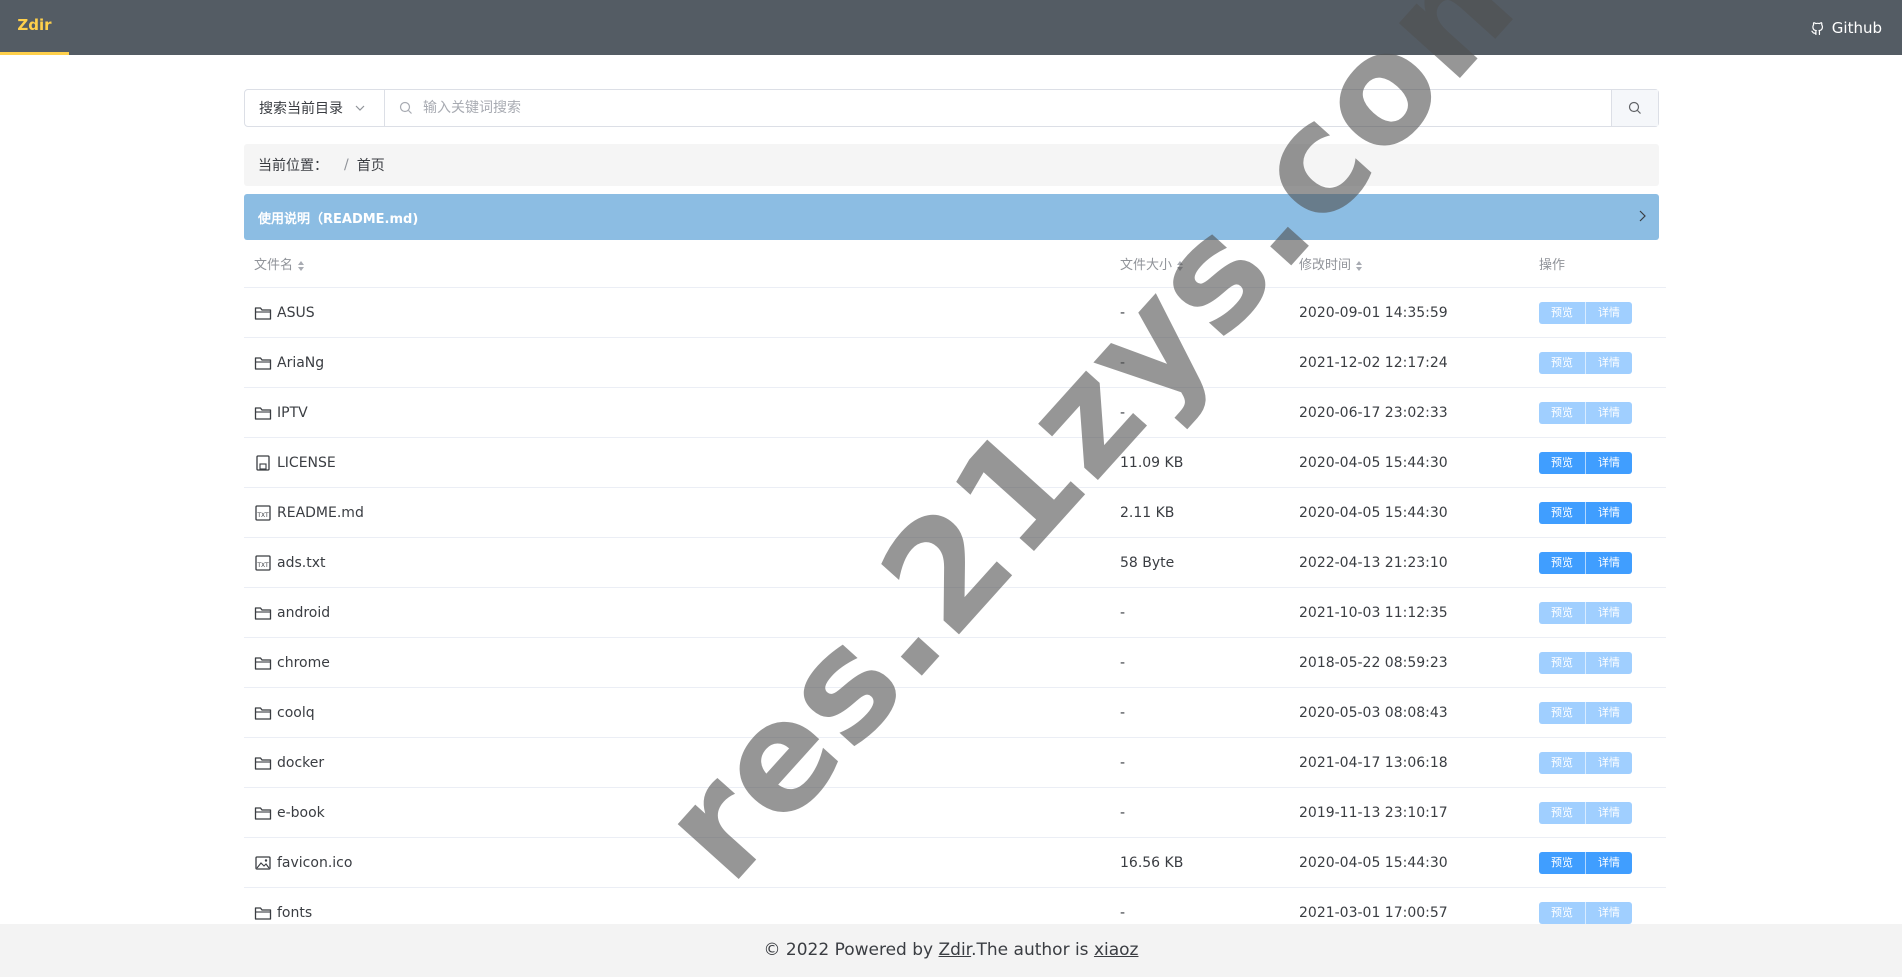 The image size is (1902, 977). I want to click on file-name-link: docker, so click(300, 763).